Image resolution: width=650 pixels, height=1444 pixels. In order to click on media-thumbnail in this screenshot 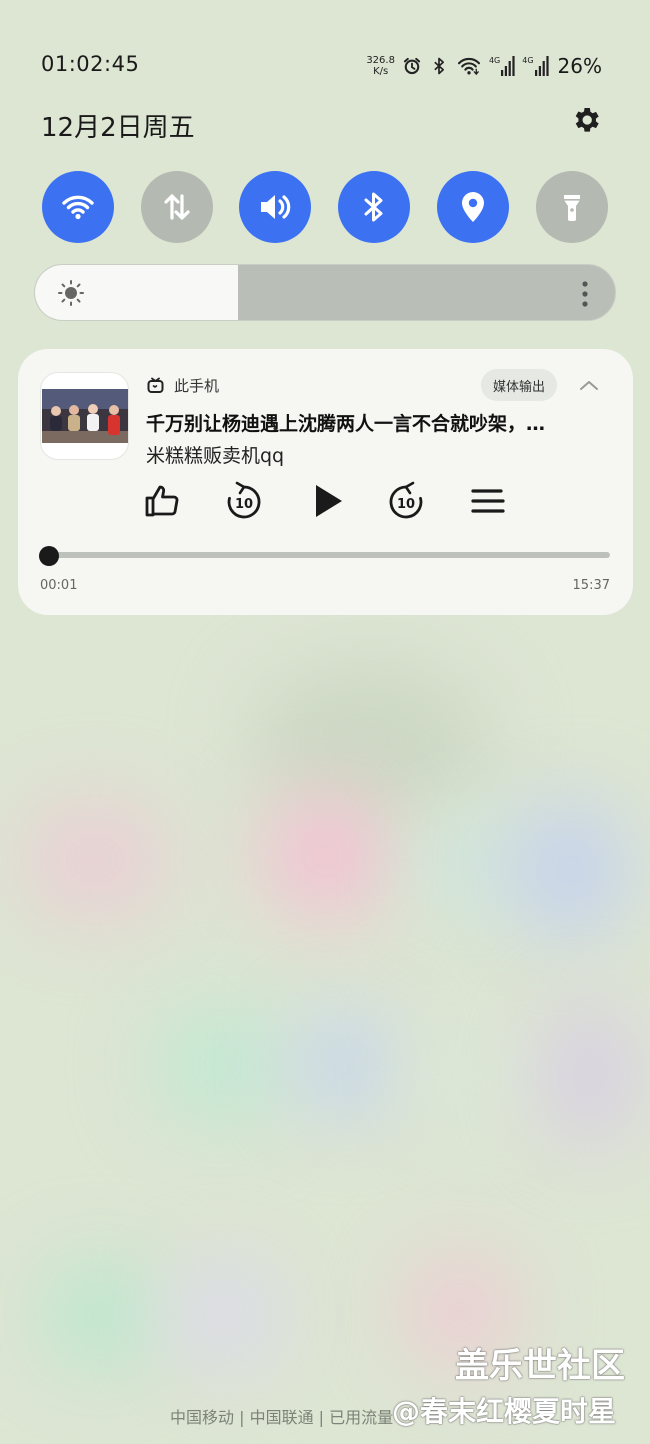, I will do `click(84, 416)`.